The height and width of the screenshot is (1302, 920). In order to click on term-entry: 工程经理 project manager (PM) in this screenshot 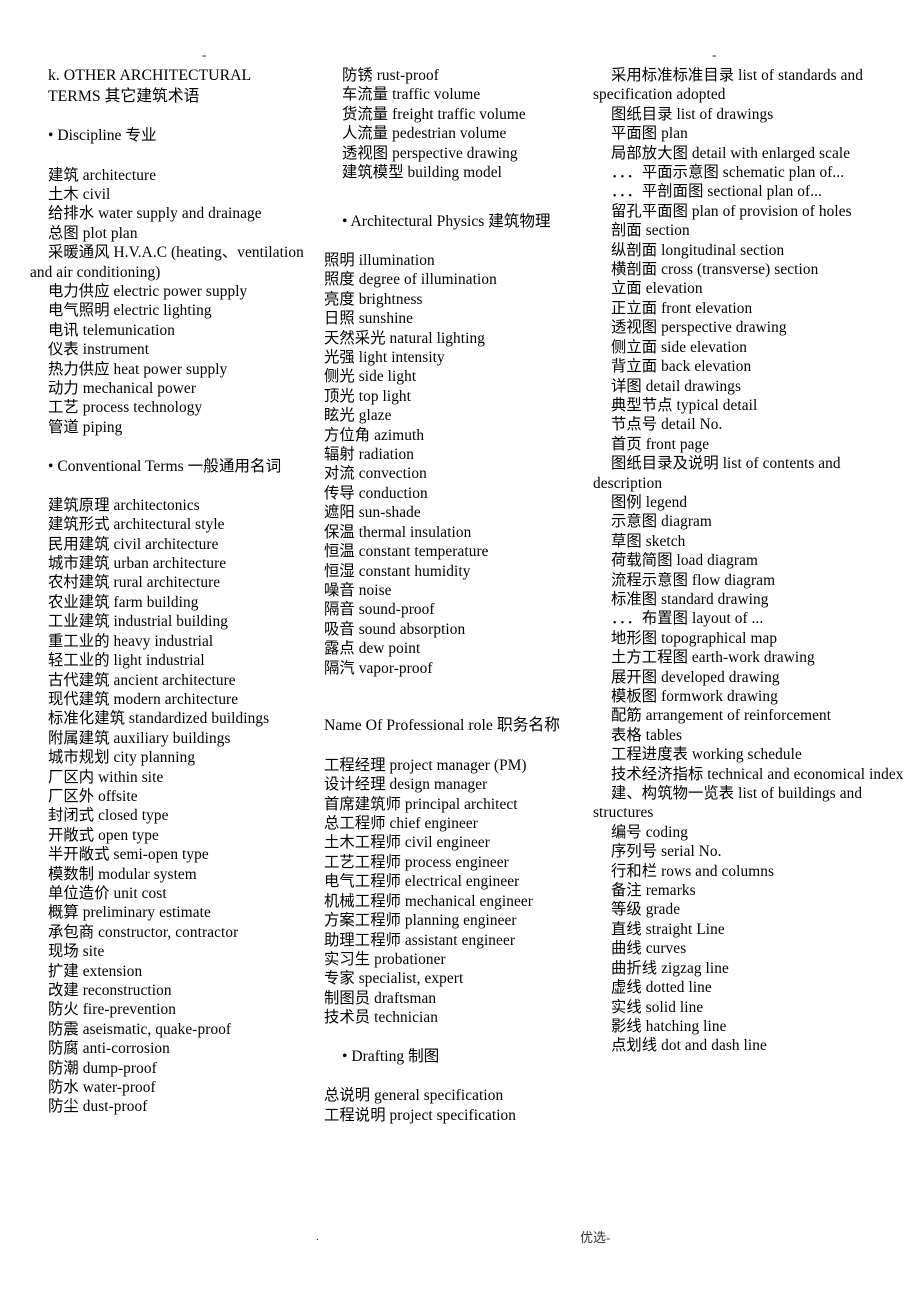, I will do `click(425, 765)`.